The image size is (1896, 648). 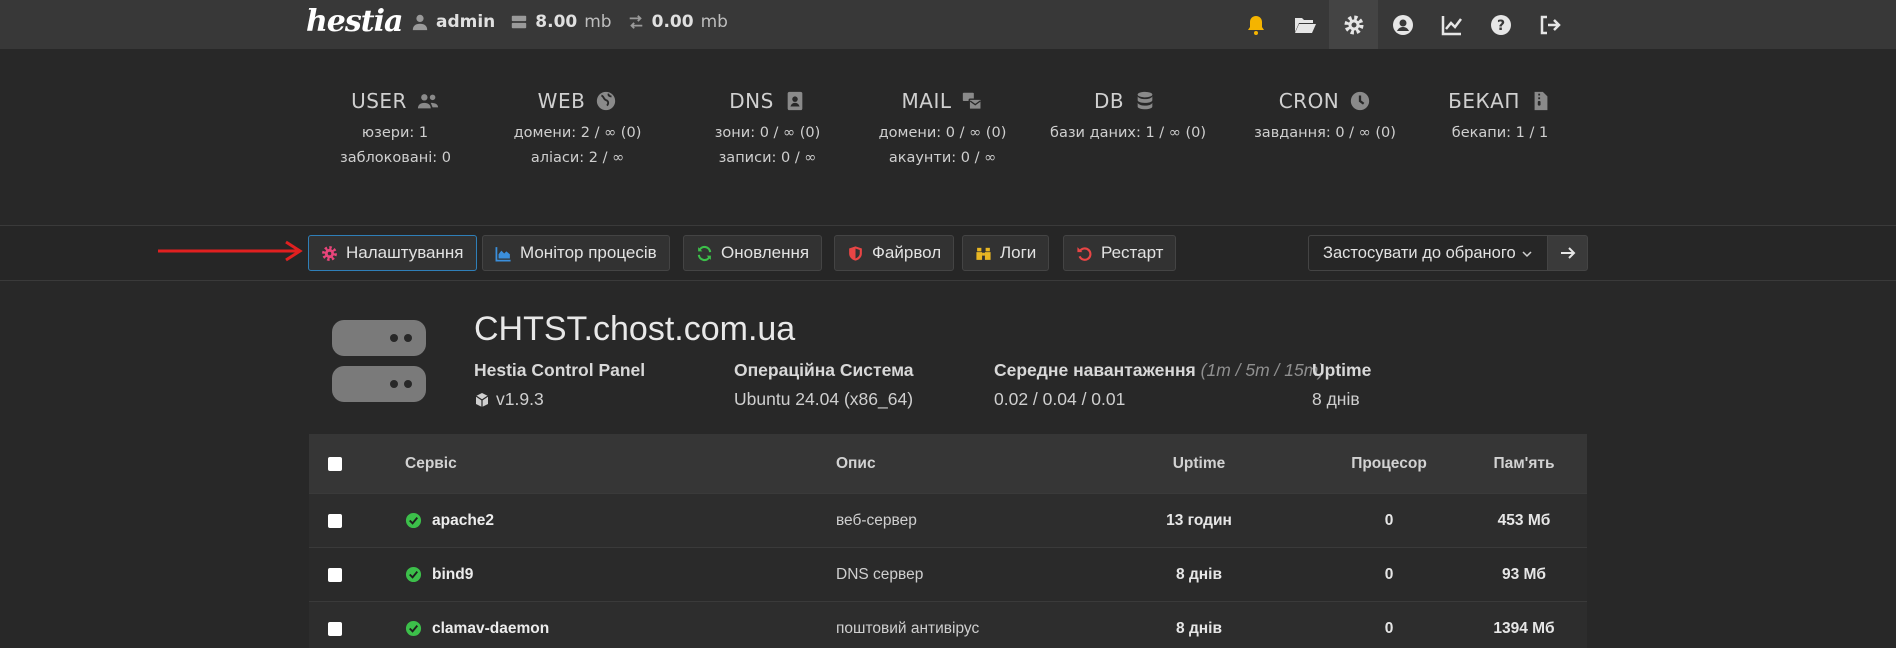 I want to click on stat-web-line: аліаси: 2 / ∞, so click(x=577, y=158).